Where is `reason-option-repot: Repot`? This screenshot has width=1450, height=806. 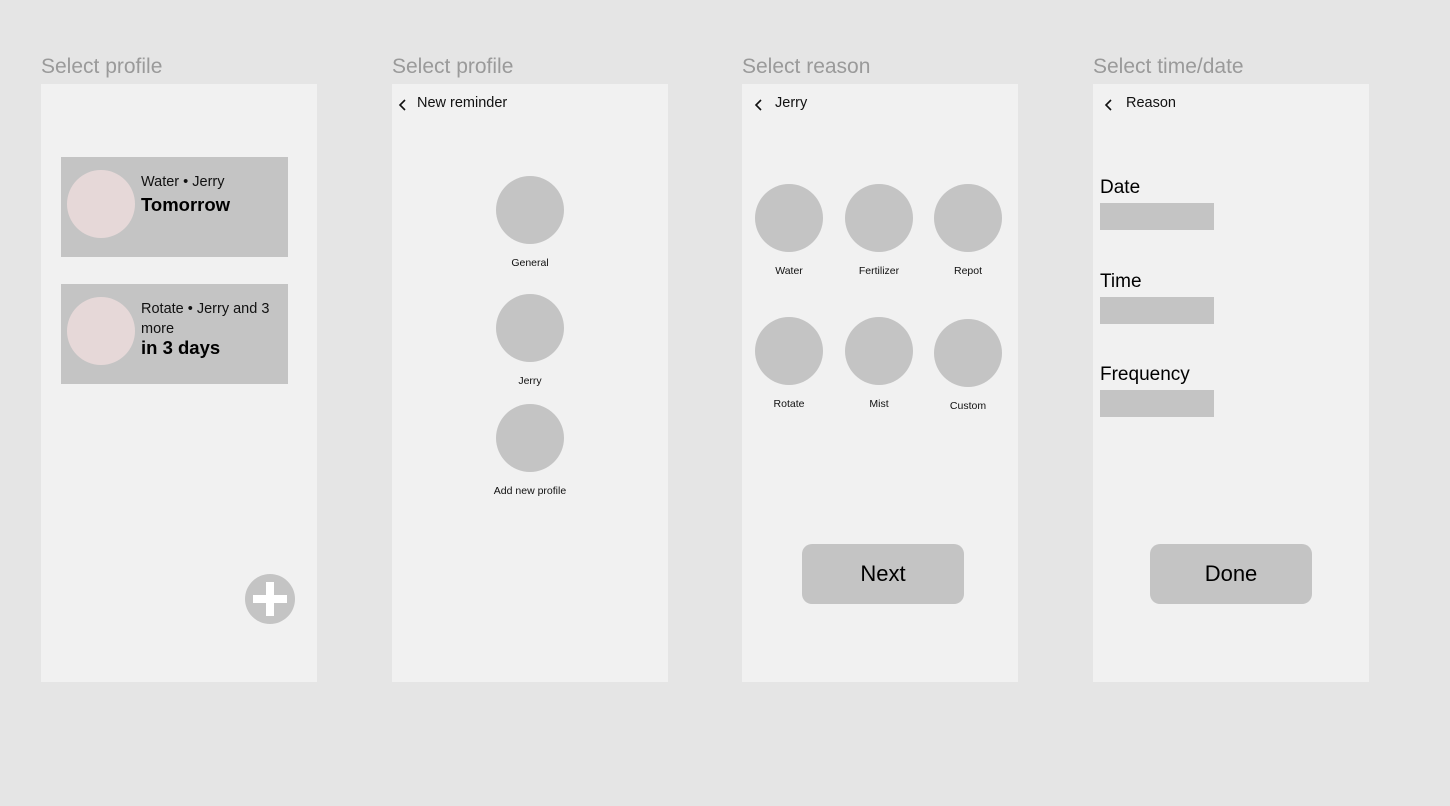 reason-option-repot: Repot is located at coordinates (968, 230).